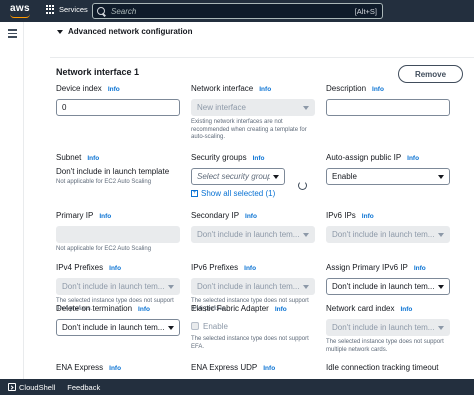 Image resolution: width=474 pixels, height=395 pixels. I want to click on idle-timeout-field: Idle connection tracking timeout, so click(389, 370).